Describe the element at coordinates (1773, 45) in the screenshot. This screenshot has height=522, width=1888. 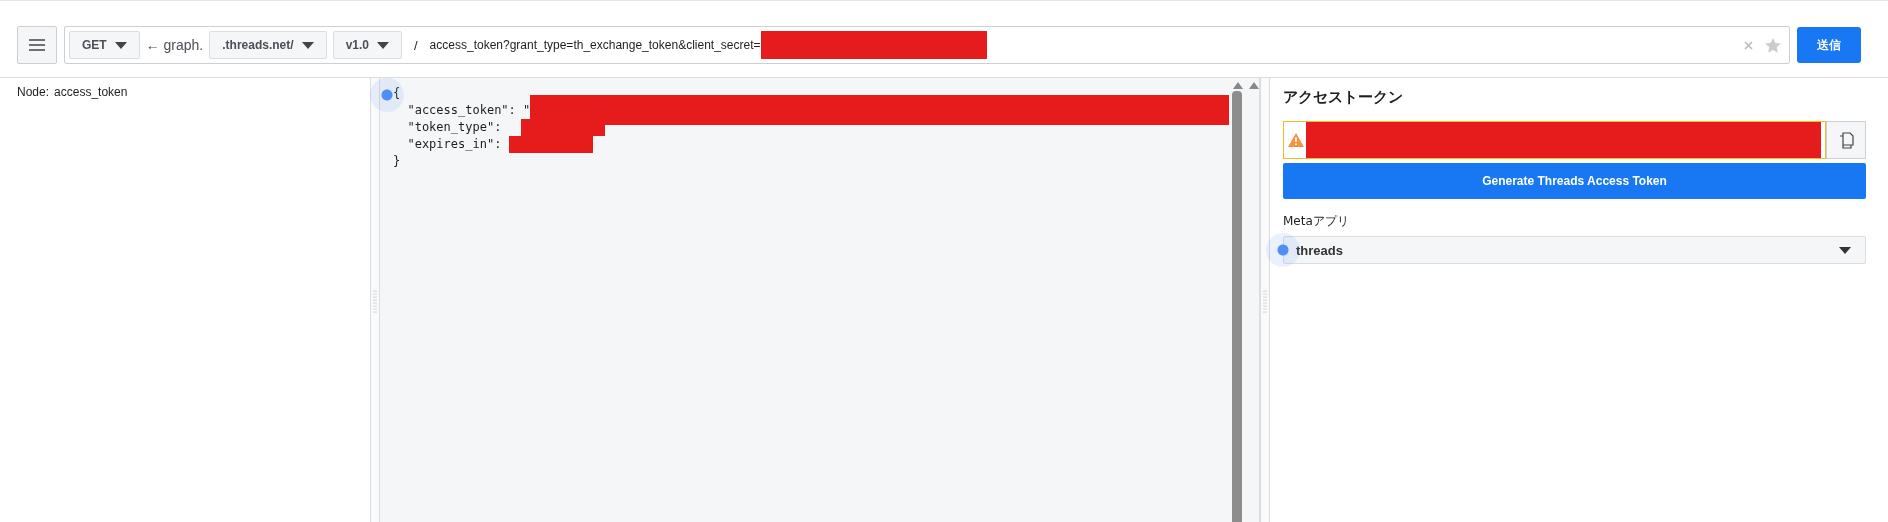
I see `star-icon` at that location.